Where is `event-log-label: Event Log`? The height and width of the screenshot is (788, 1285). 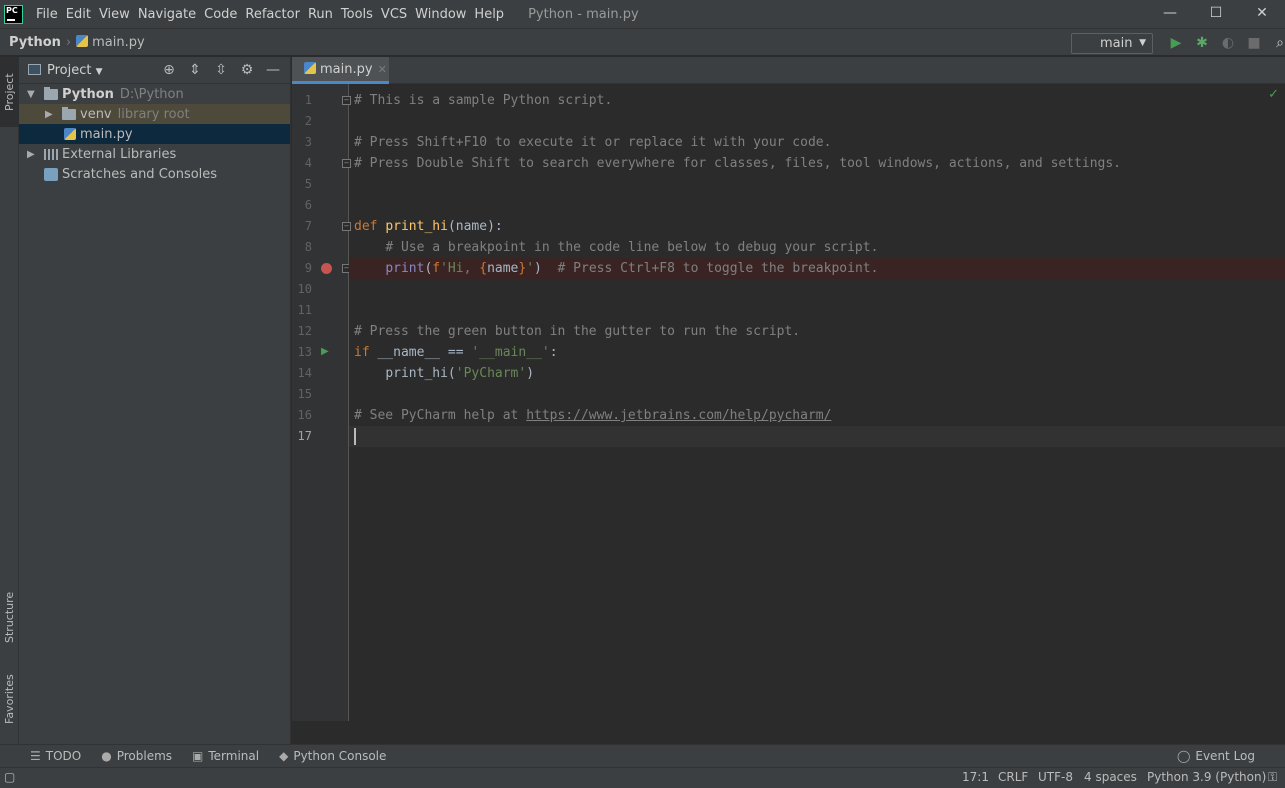 event-log-label: Event Log is located at coordinates (1225, 756).